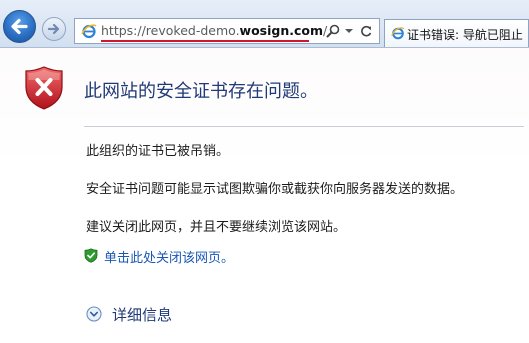  What do you see at coordinates (304, 126) in the screenshot?
I see `title-divider` at bounding box center [304, 126].